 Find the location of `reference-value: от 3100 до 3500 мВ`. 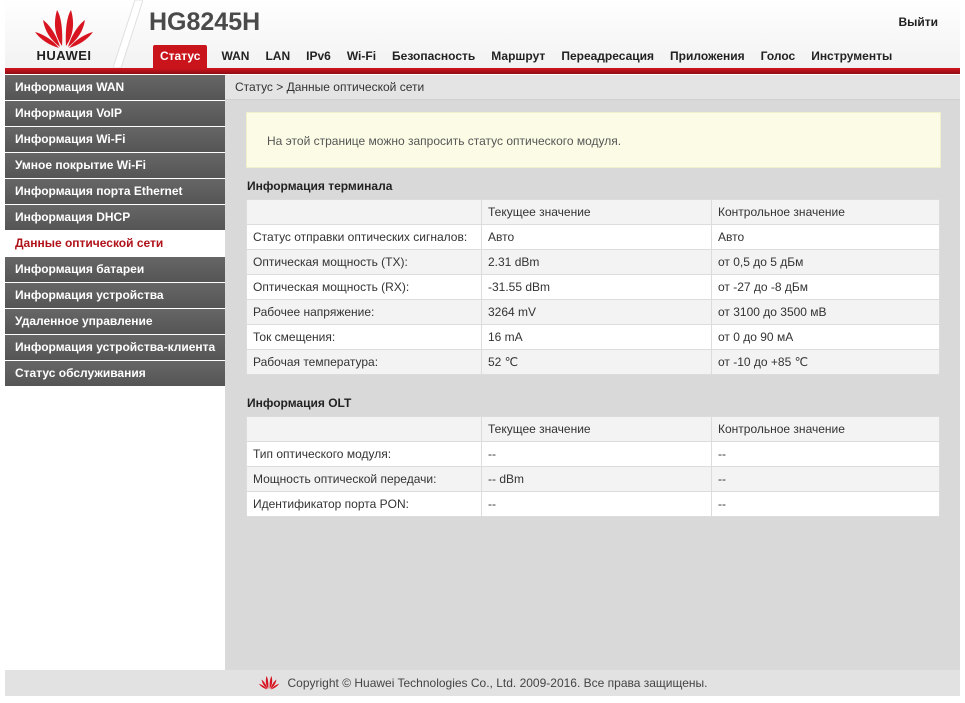

reference-value: от 3100 до 3500 мВ is located at coordinates (825, 312).